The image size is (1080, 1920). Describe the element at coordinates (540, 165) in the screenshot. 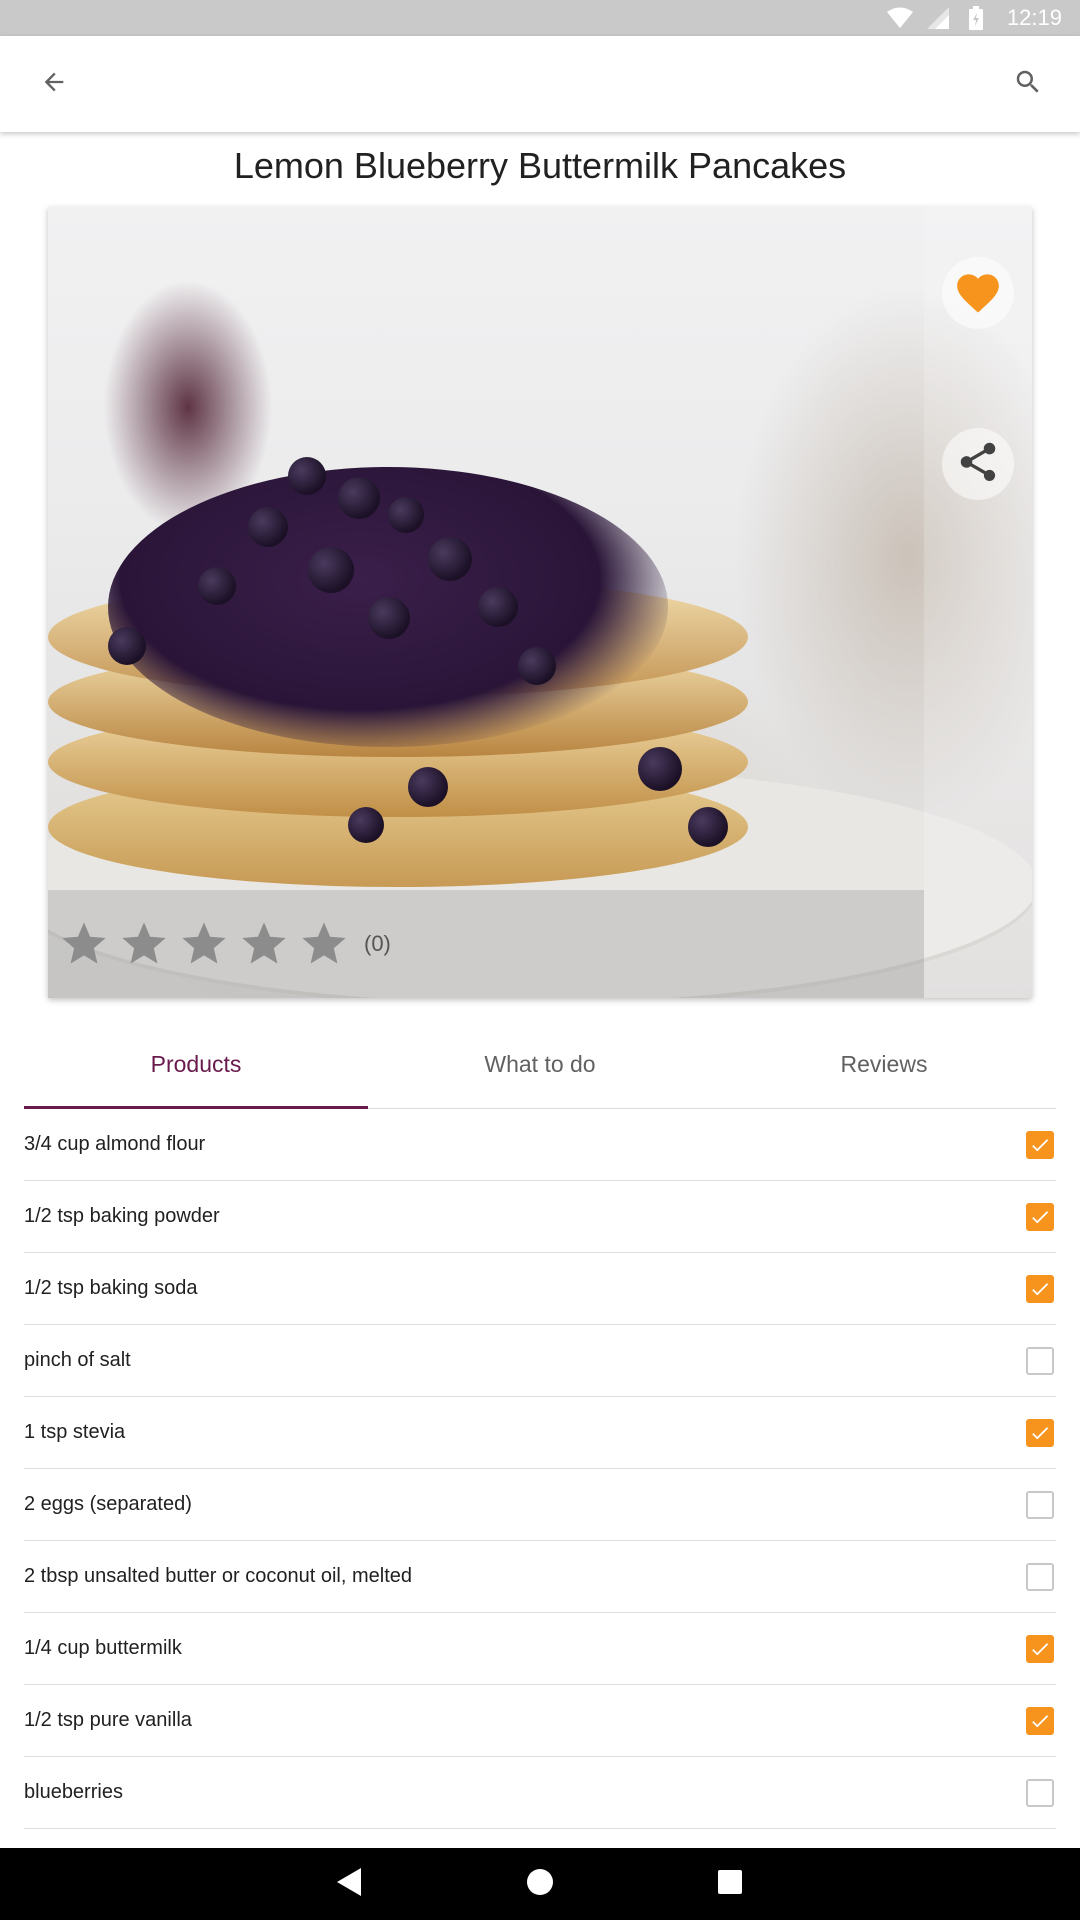

I see `recipe-title: Lemon Blueberry Buttermilk Pancakes` at that location.